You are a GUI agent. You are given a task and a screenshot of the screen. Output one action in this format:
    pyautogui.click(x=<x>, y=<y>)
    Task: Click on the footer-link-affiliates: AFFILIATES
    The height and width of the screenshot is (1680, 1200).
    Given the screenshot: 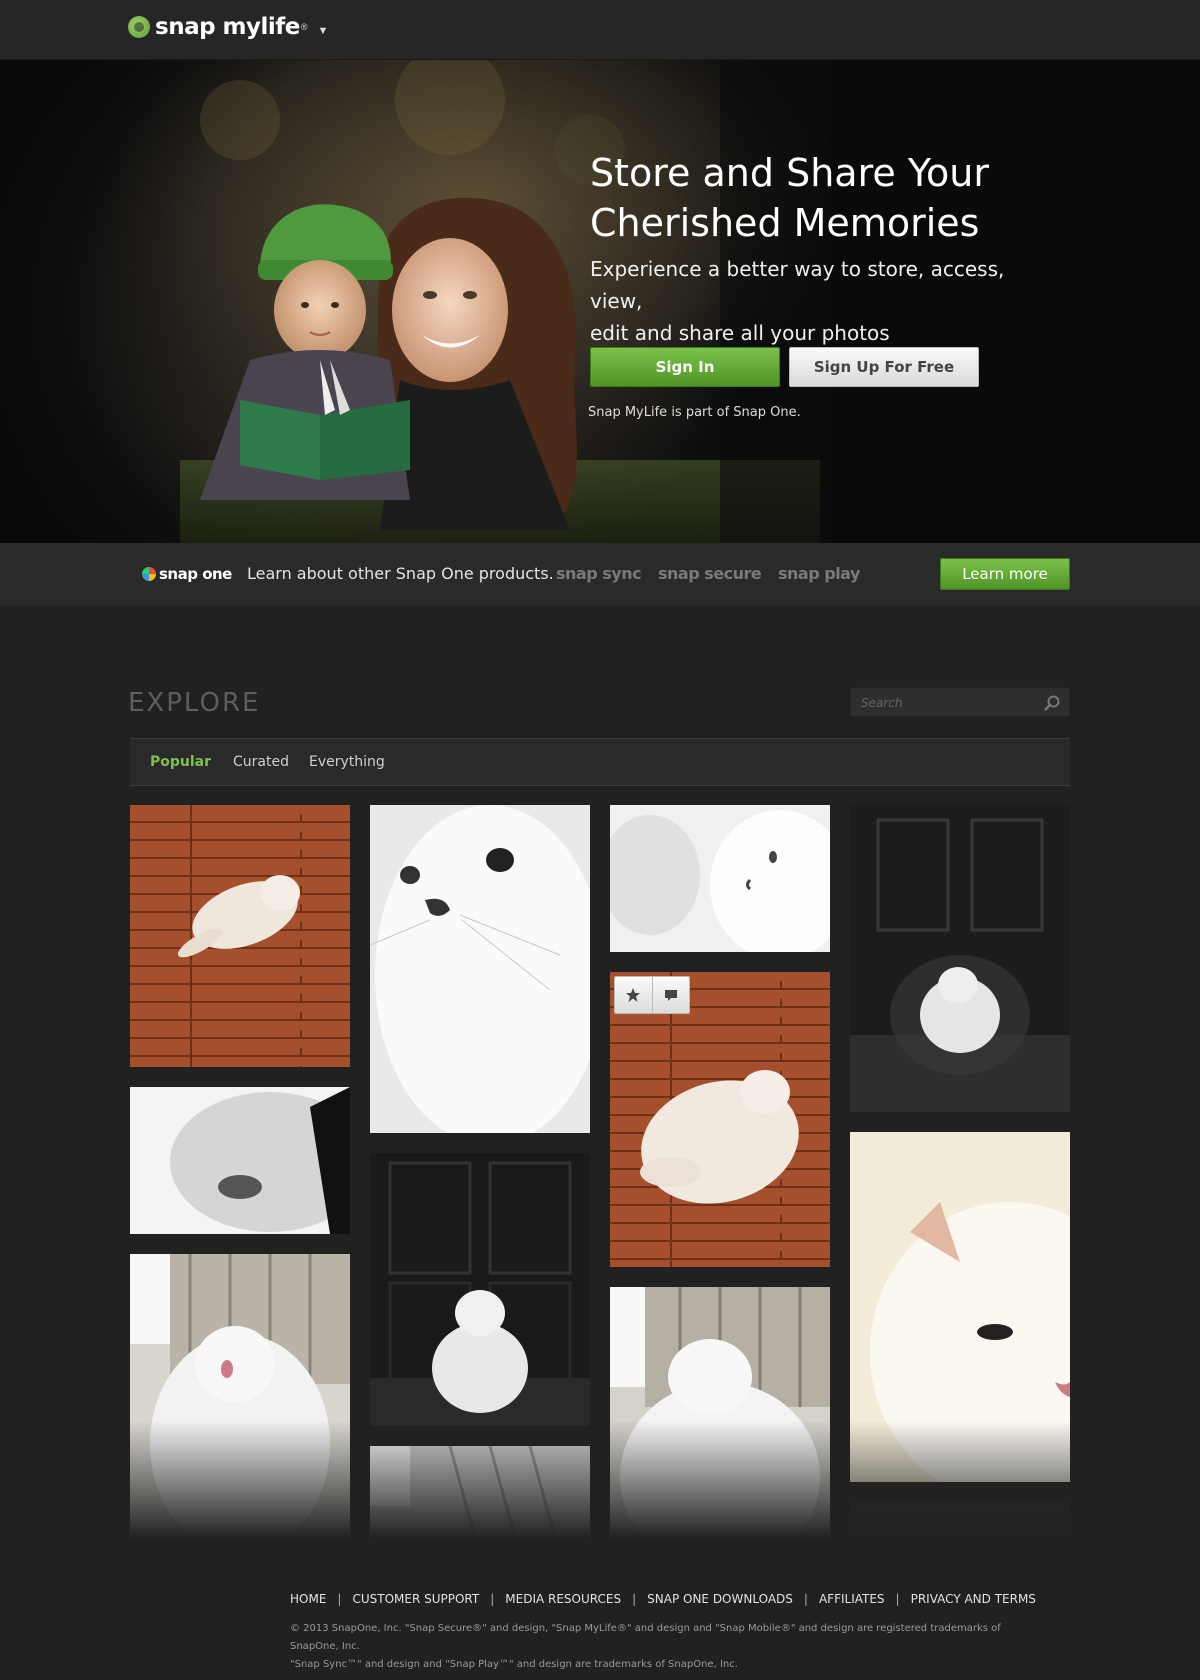 What is the action you would take?
    pyautogui.click(x=852, y=1599)
    